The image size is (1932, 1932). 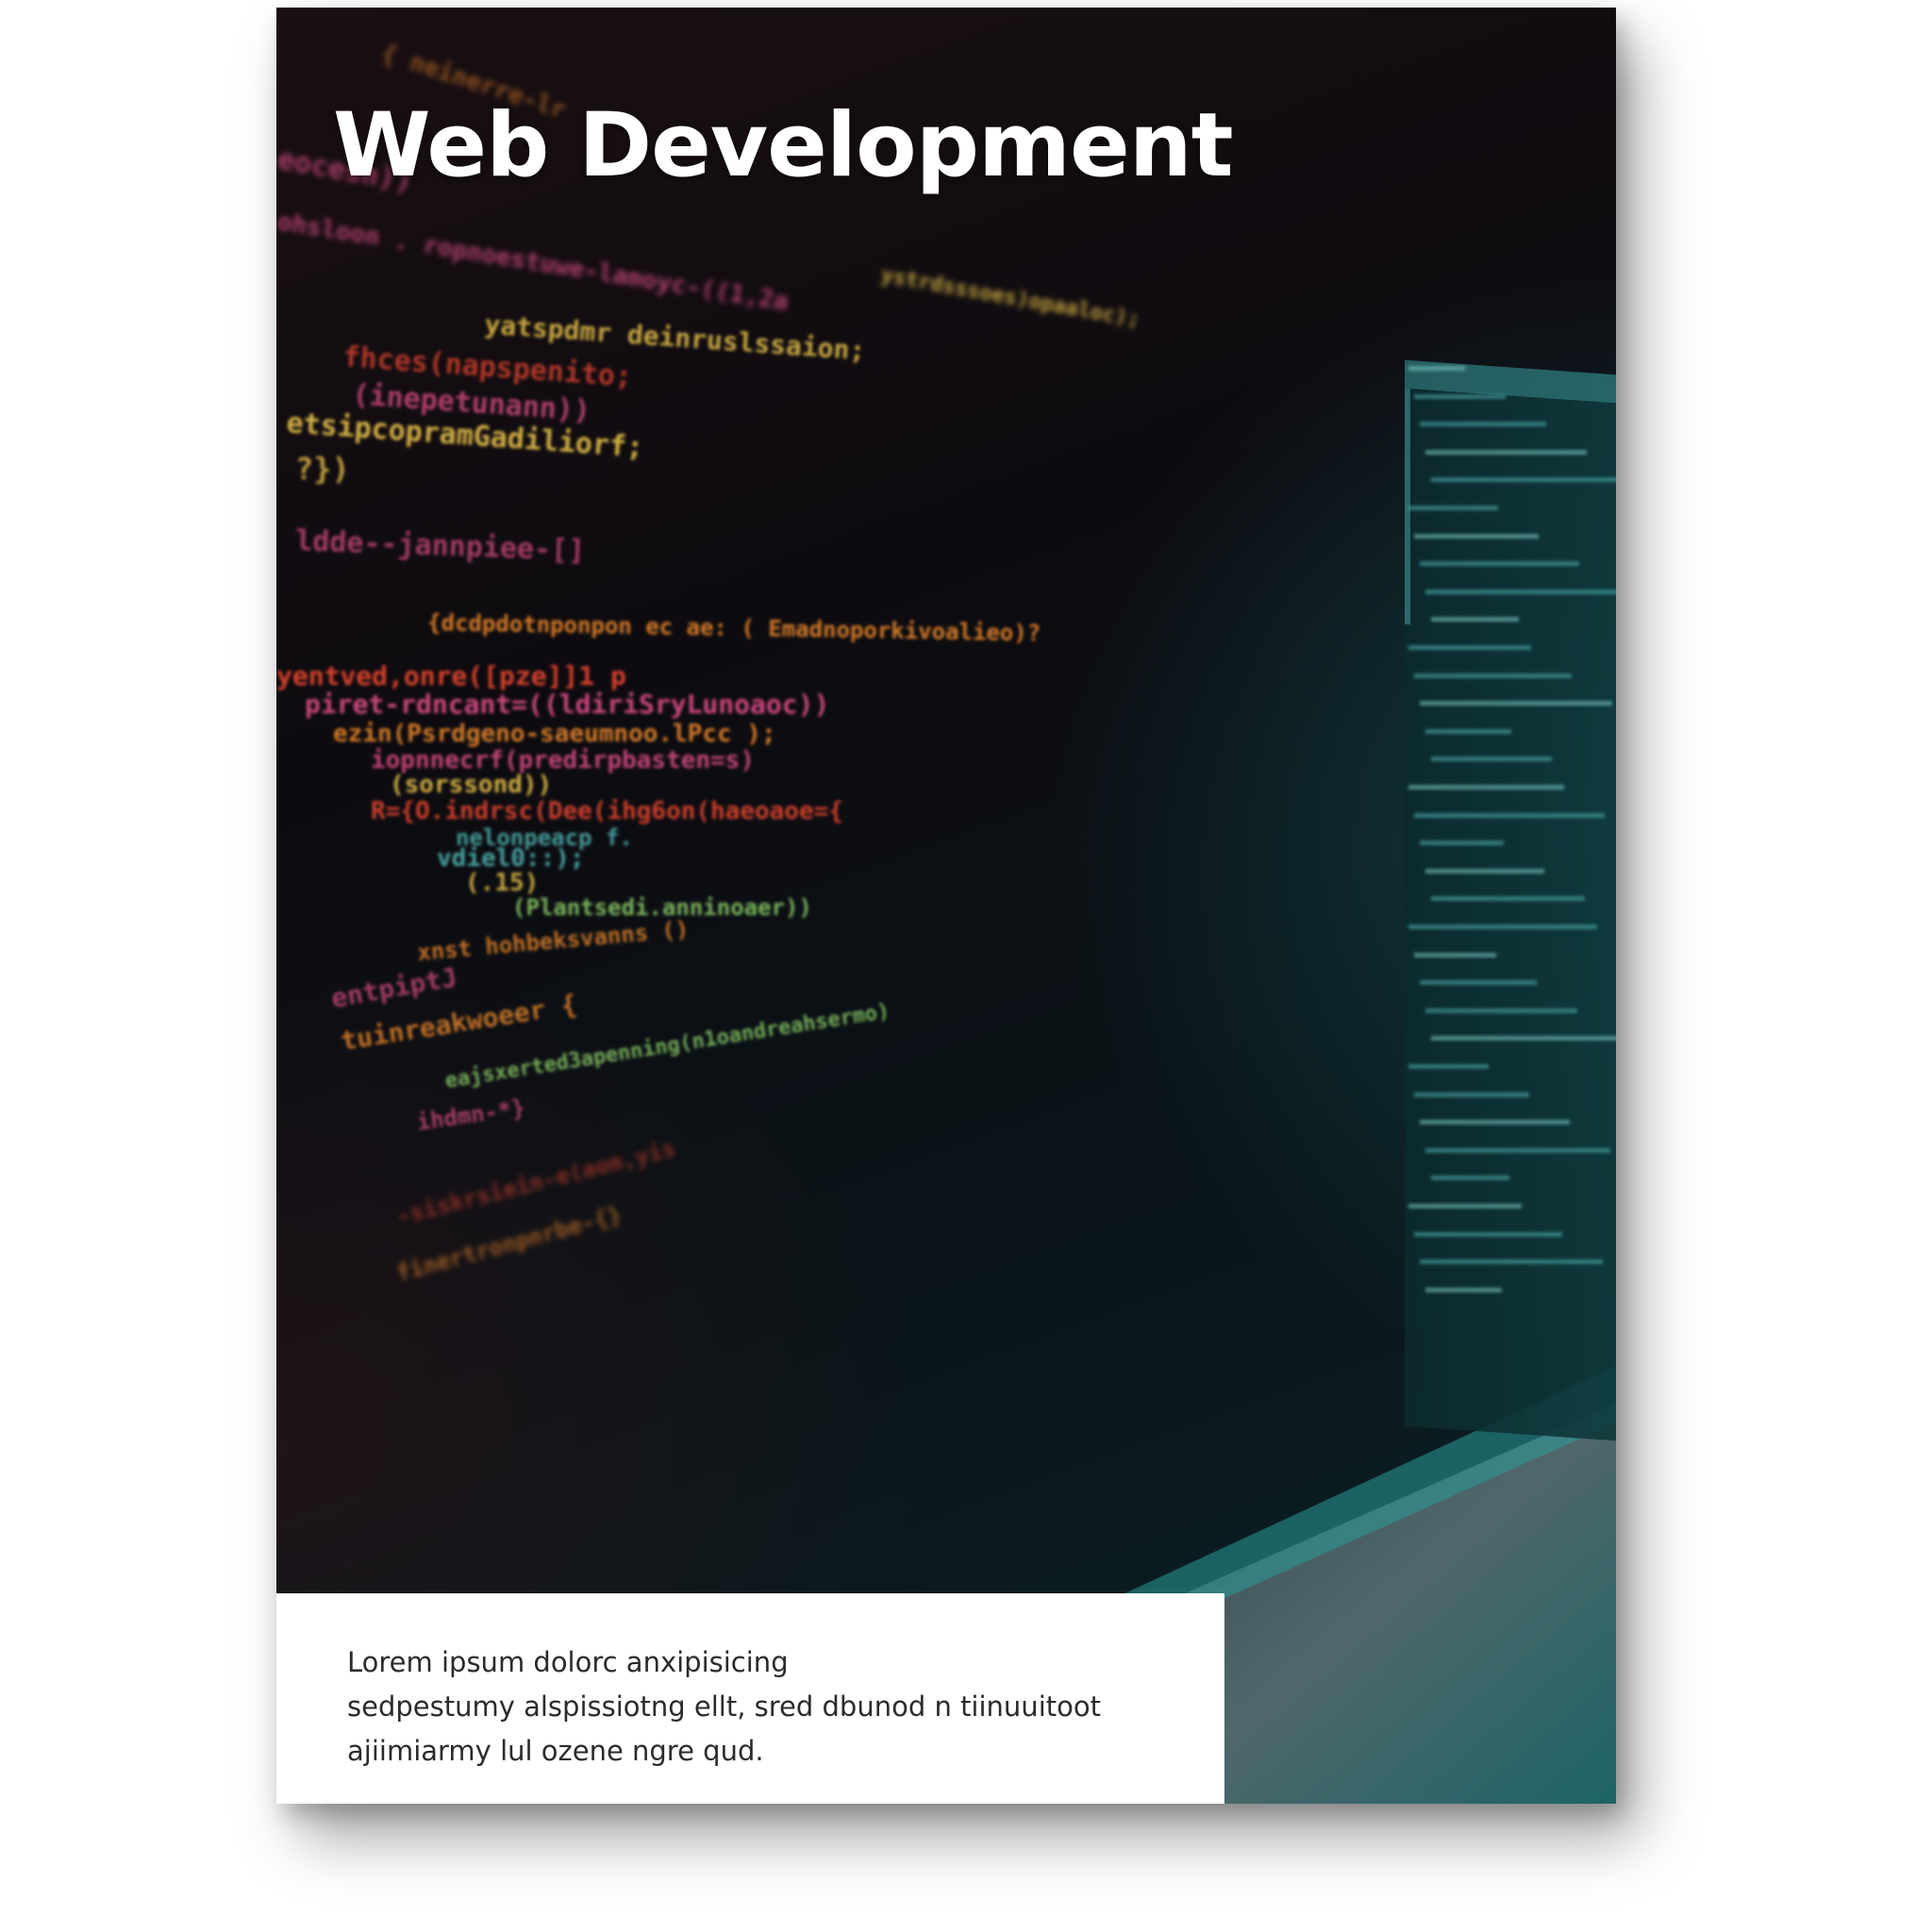 I want to click on code-line: yentved,onre([pze]]1 p, so click(x=451, y=675).